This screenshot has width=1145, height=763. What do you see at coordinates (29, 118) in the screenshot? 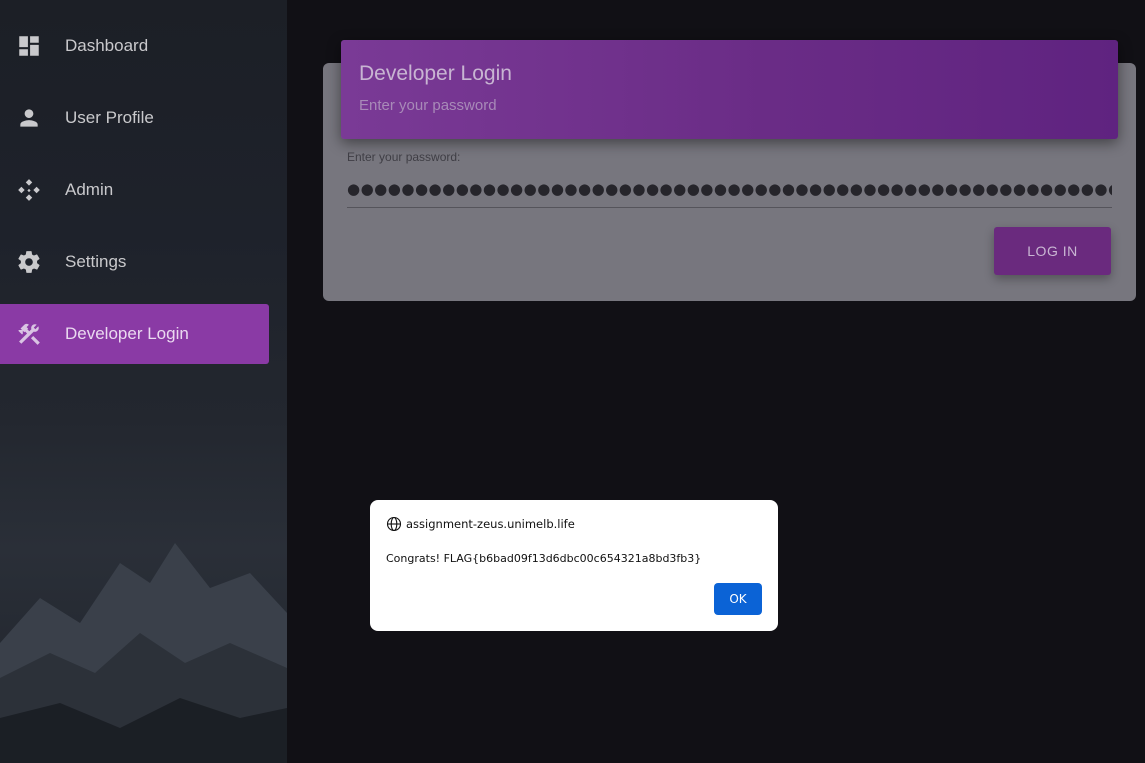
I see `person-icon` at bounding box center [29, 118].